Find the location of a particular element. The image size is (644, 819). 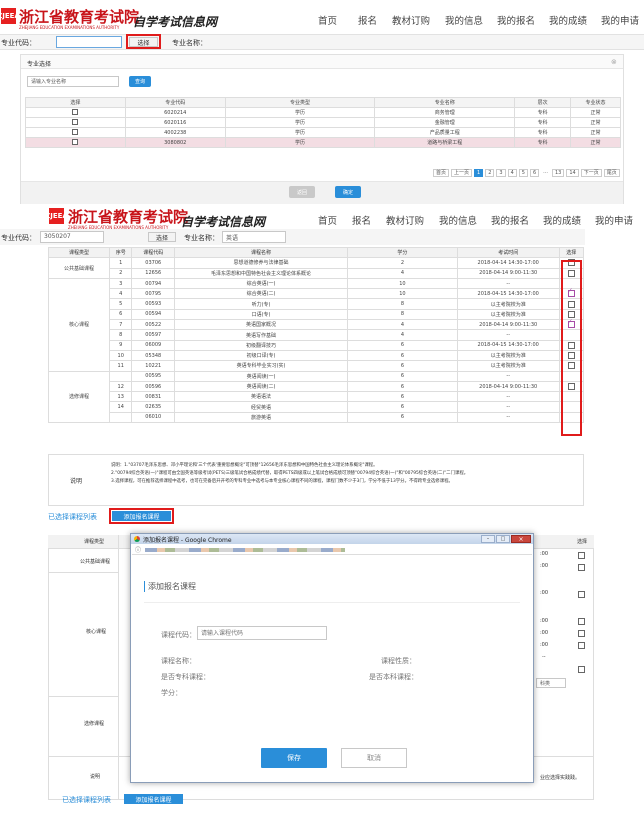

cell-name: 商务管理 is located at coordinates (445, 112).